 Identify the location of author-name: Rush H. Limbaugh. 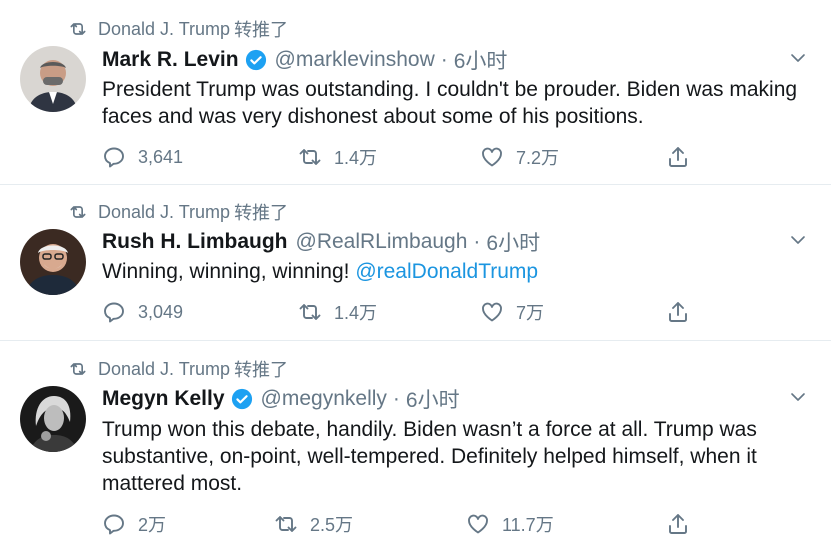
(195, 242).